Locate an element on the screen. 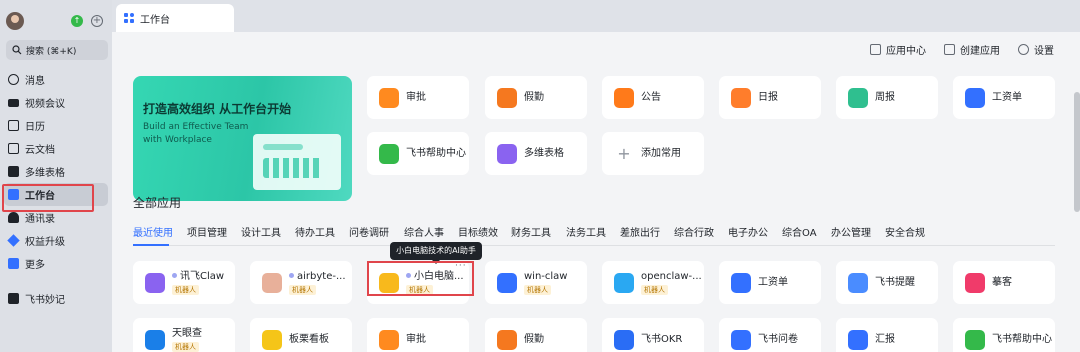 Image resolution: width=1080 pixels, height=352 pixels. category-tab: 设计工具 is located at coordinates (261, 231).